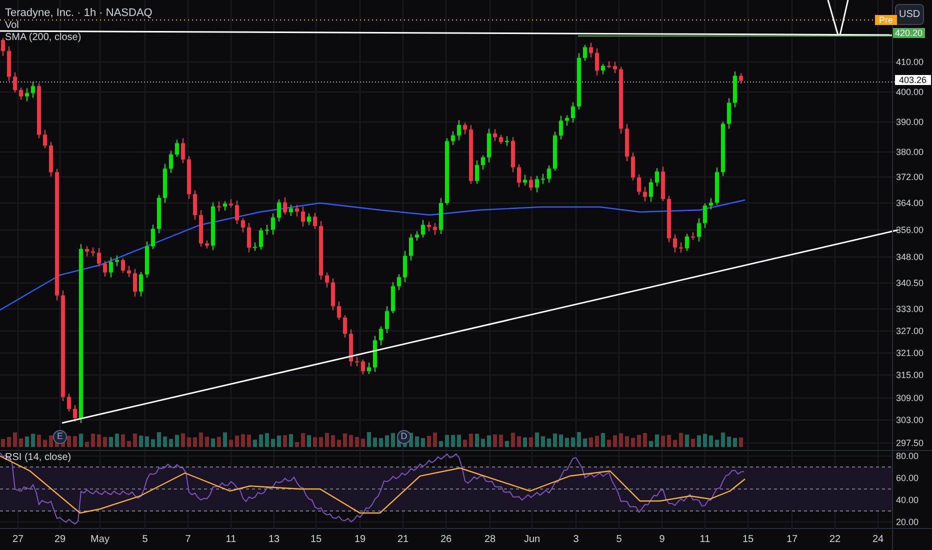 This screenshot has height=550, width=932. Describe the element at coordinates (910, 443) in the screenshot. I see `price-tick: 297.50` at that location.